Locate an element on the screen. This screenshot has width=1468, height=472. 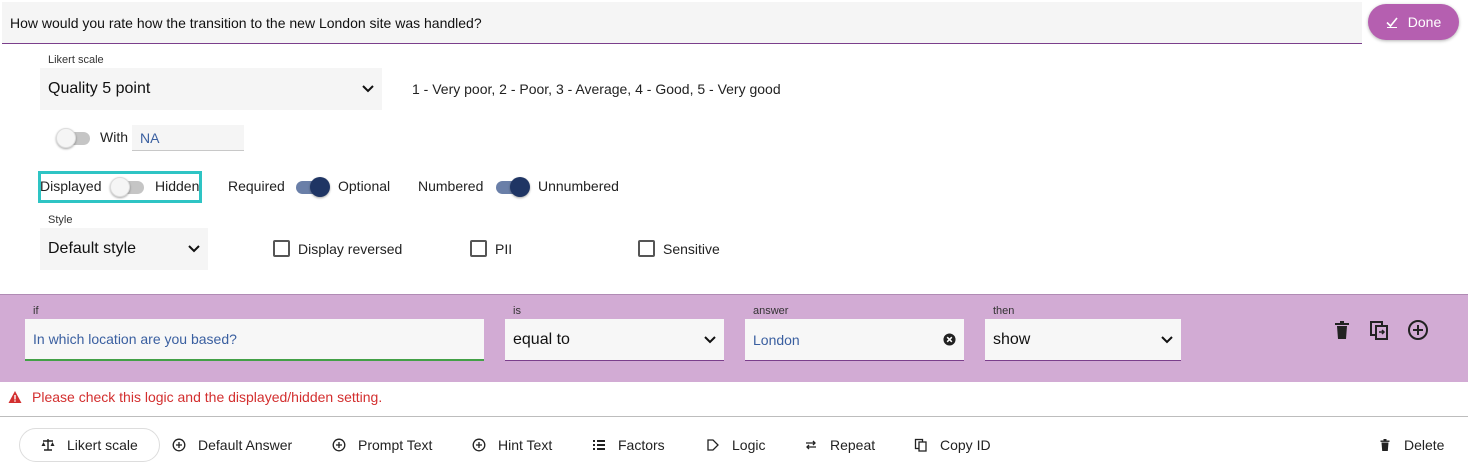
required-label: Required is located at coordinates (256, 186).